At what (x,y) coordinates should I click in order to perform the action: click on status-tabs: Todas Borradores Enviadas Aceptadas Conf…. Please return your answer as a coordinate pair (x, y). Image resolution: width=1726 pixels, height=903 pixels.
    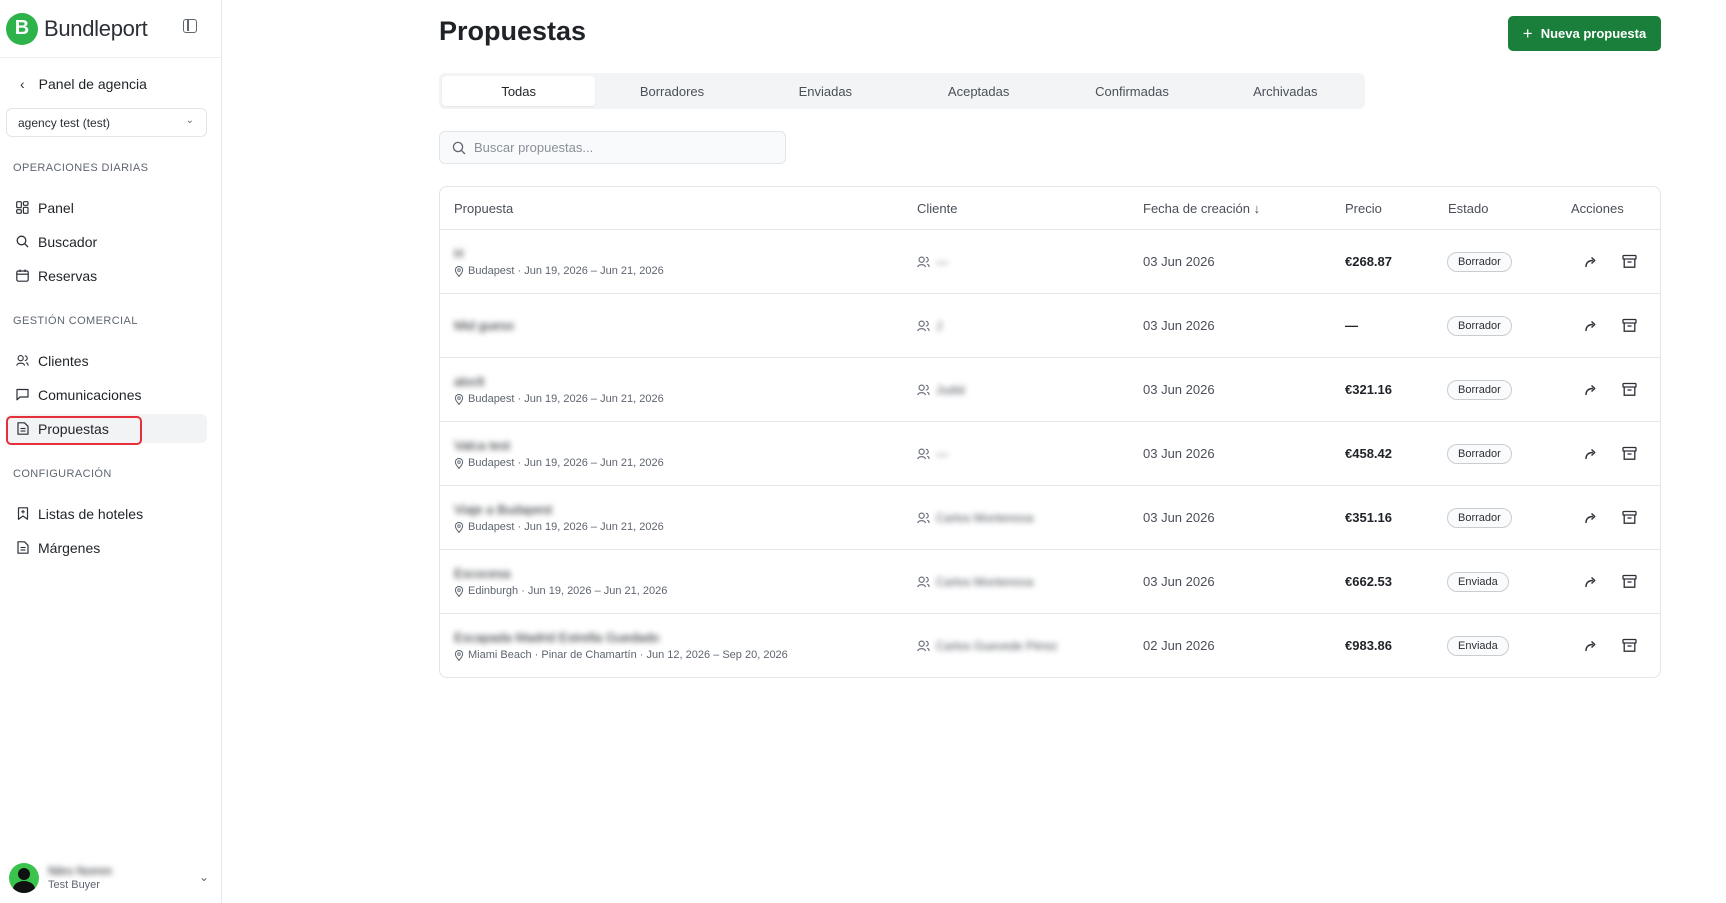
    Looking at the image, I should click on (902, 91).